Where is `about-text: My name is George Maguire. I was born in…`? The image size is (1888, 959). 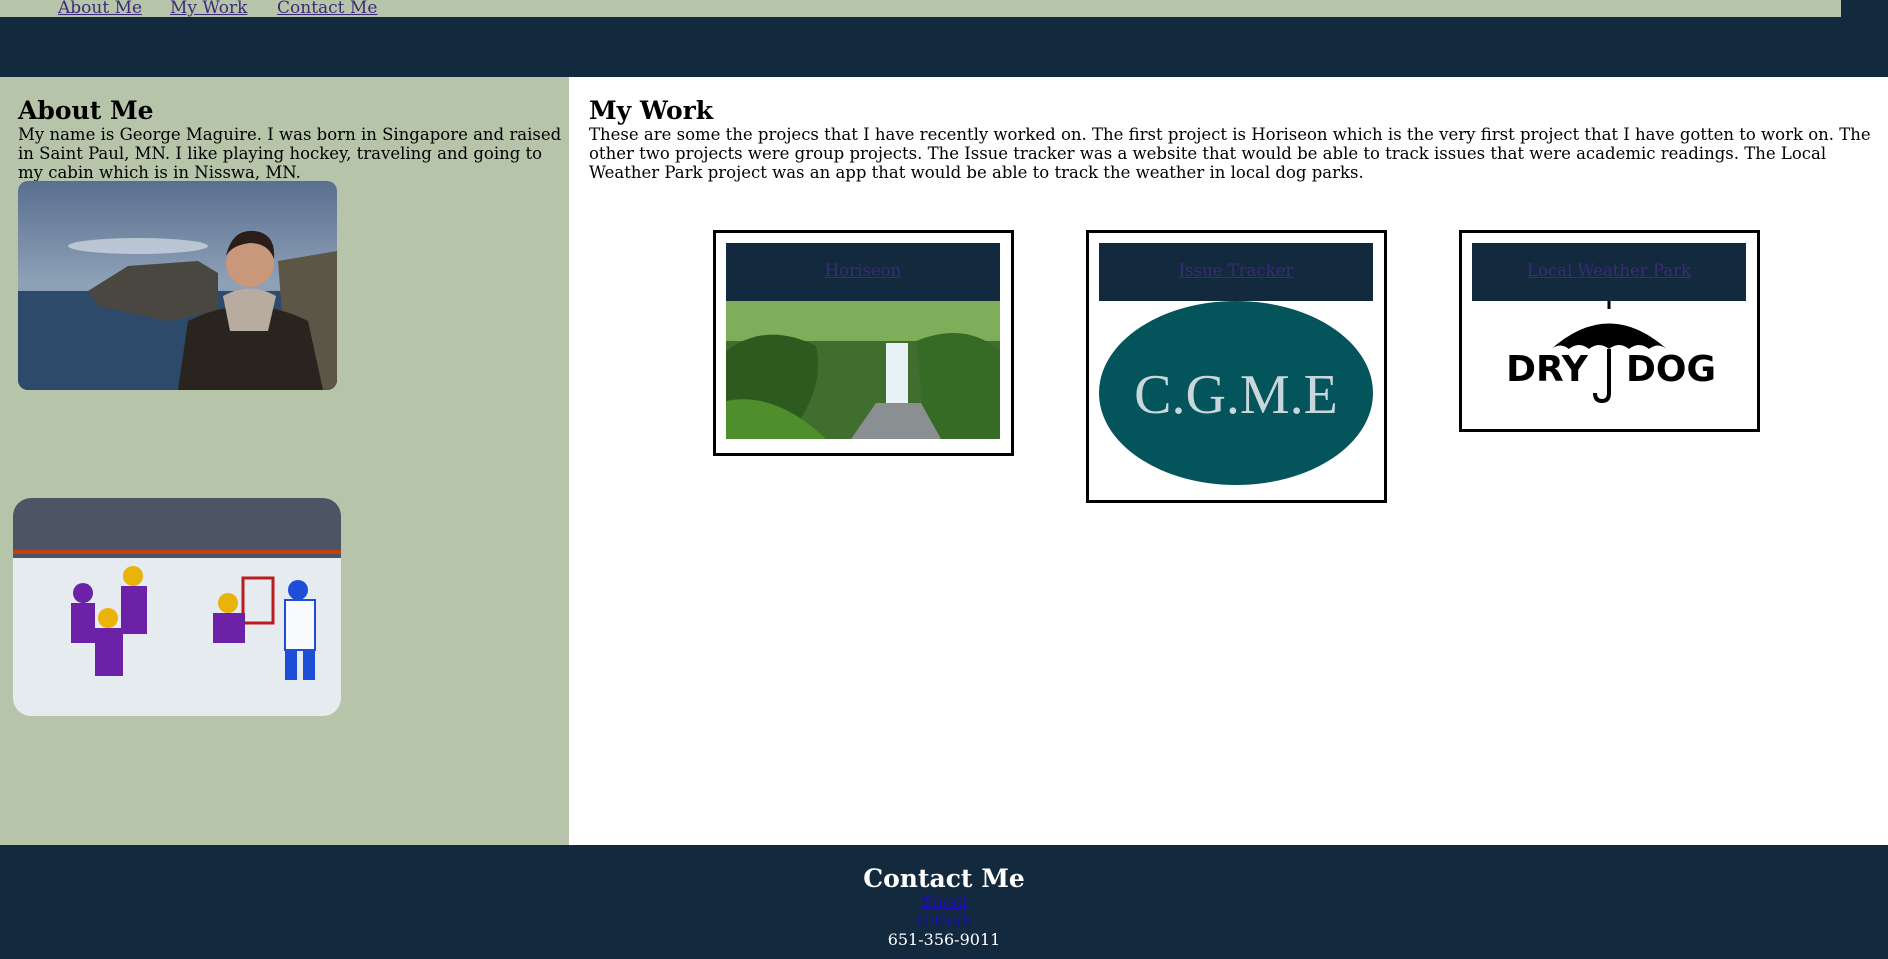
about-text: My name is George Maguire. I was born in… is located at coordinates (290, 153).